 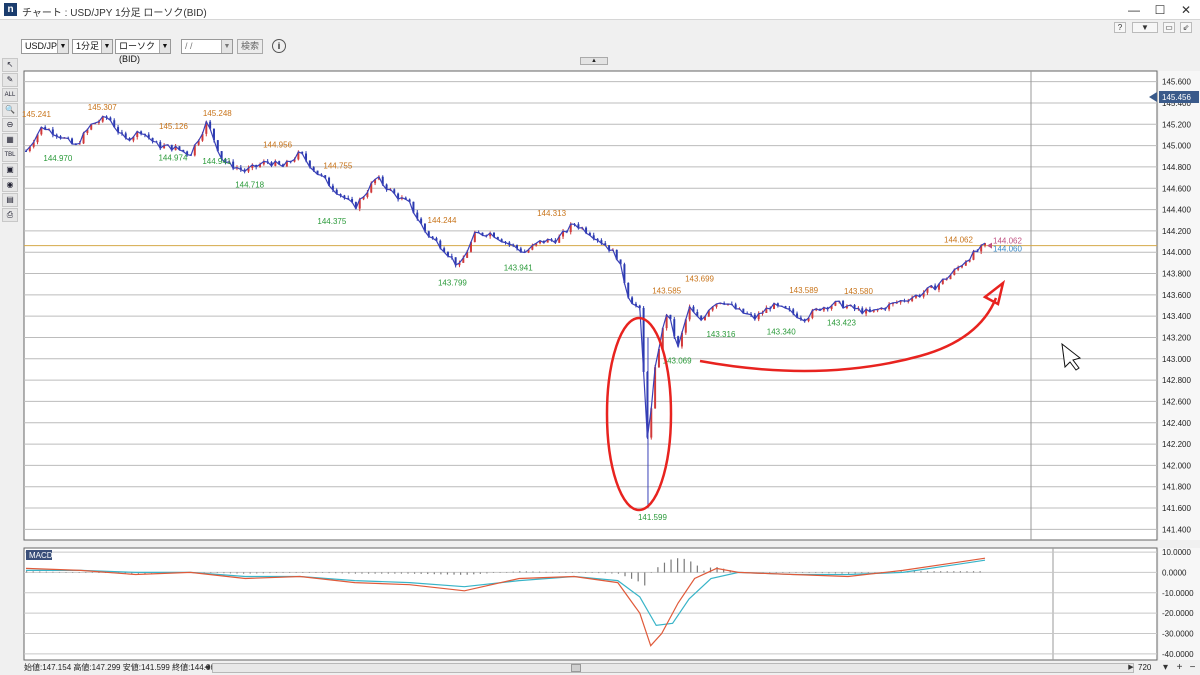 What do you see at coordinates (337, 166) in the screenshot?
I see `high-price-label: 144.755` at bounding box center [337, 166].